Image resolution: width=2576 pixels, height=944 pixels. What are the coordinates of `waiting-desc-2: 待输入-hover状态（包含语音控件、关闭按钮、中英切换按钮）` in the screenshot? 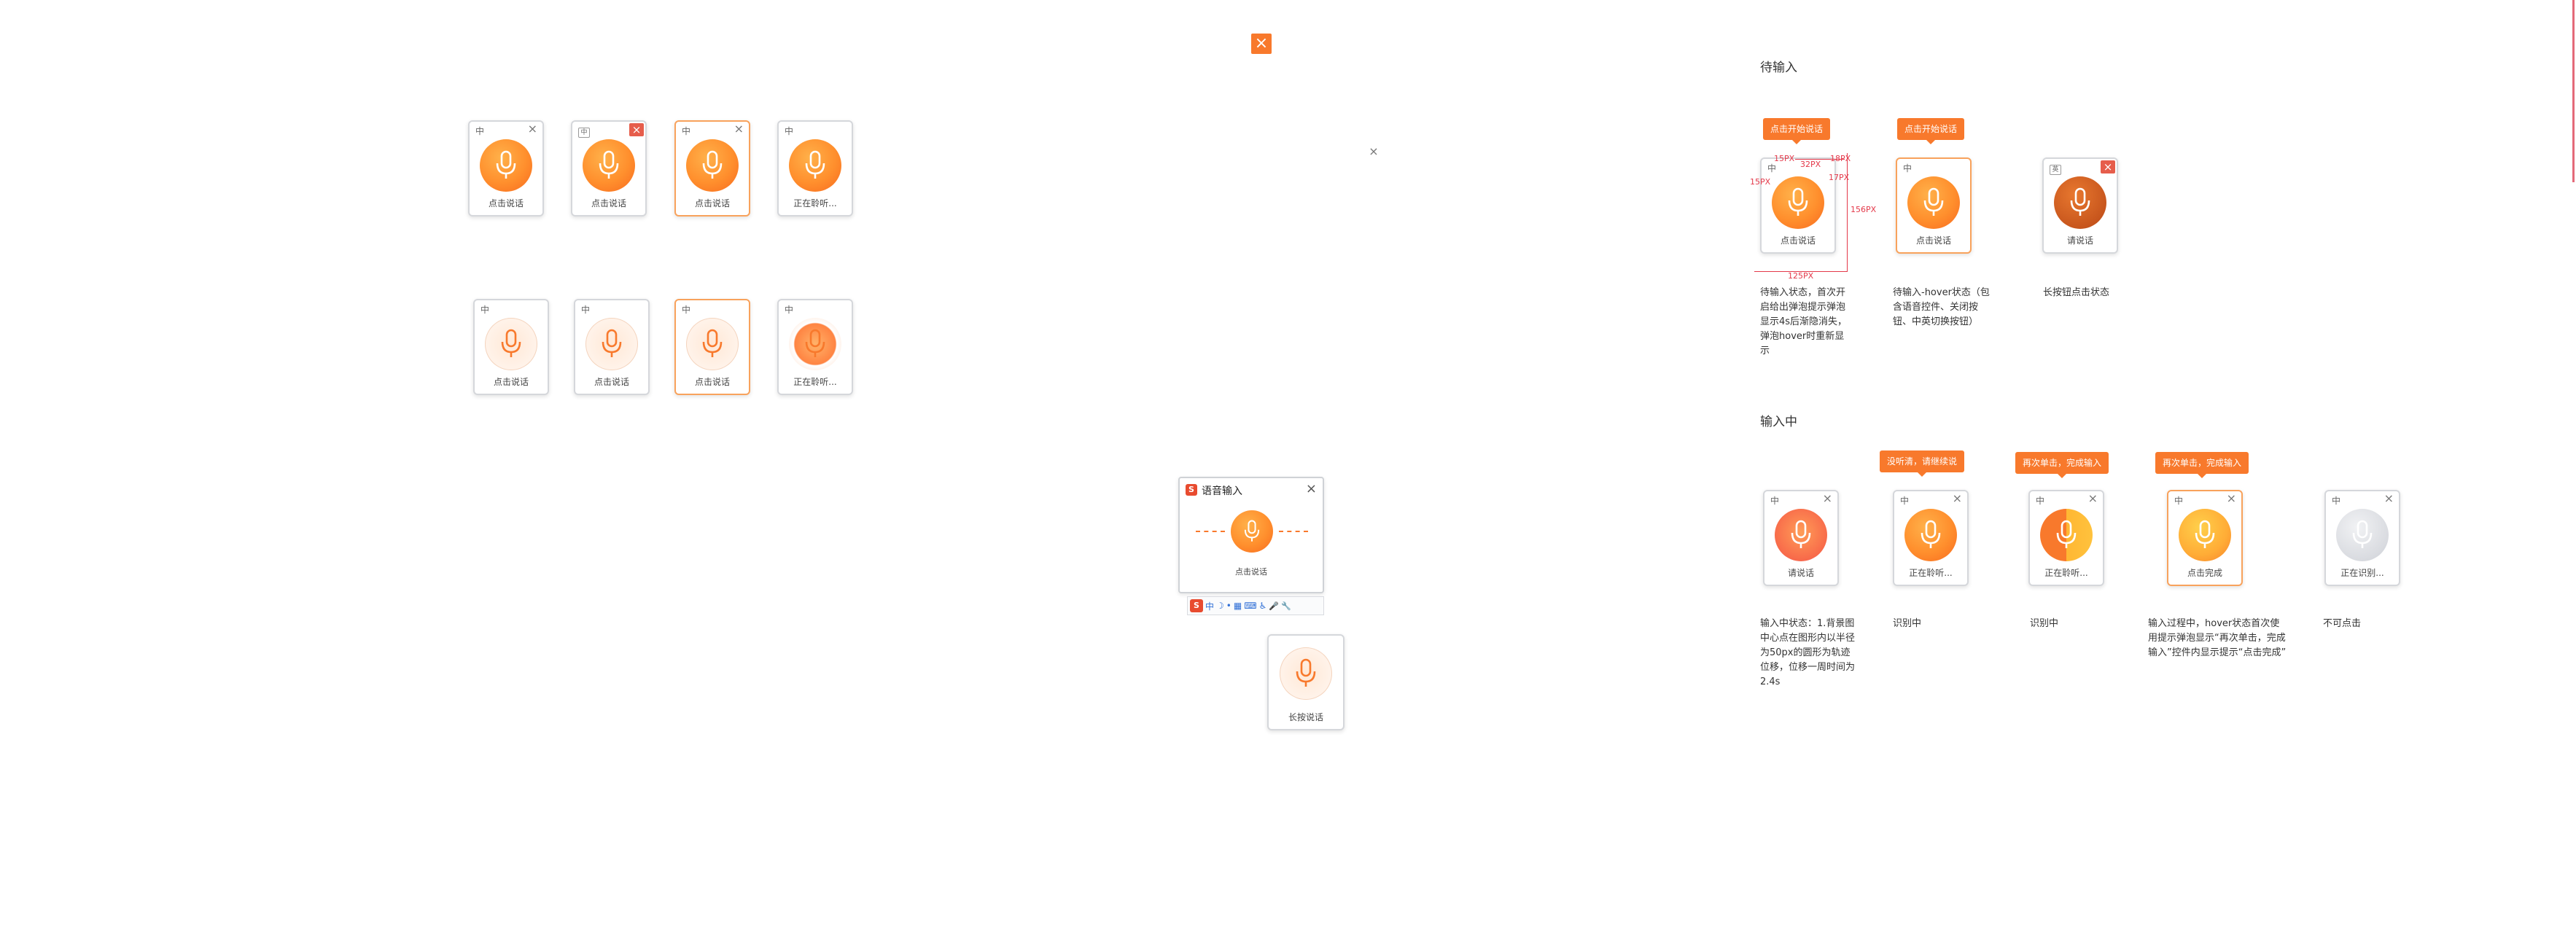 It's located at (1941, 307).